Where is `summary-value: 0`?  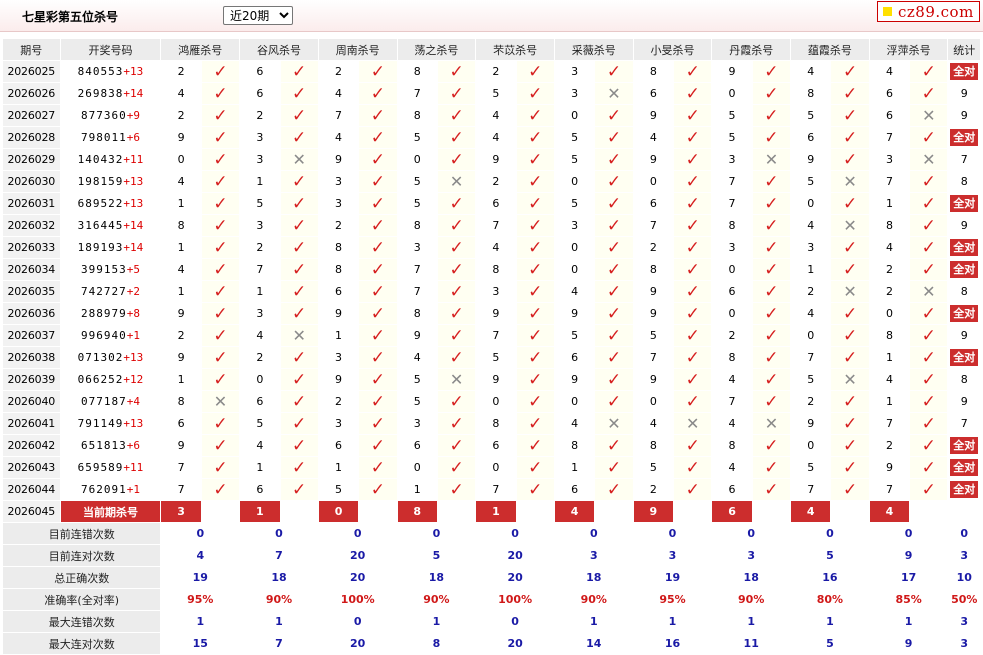
summary-value: 0 is located at coordinates (200, 533).